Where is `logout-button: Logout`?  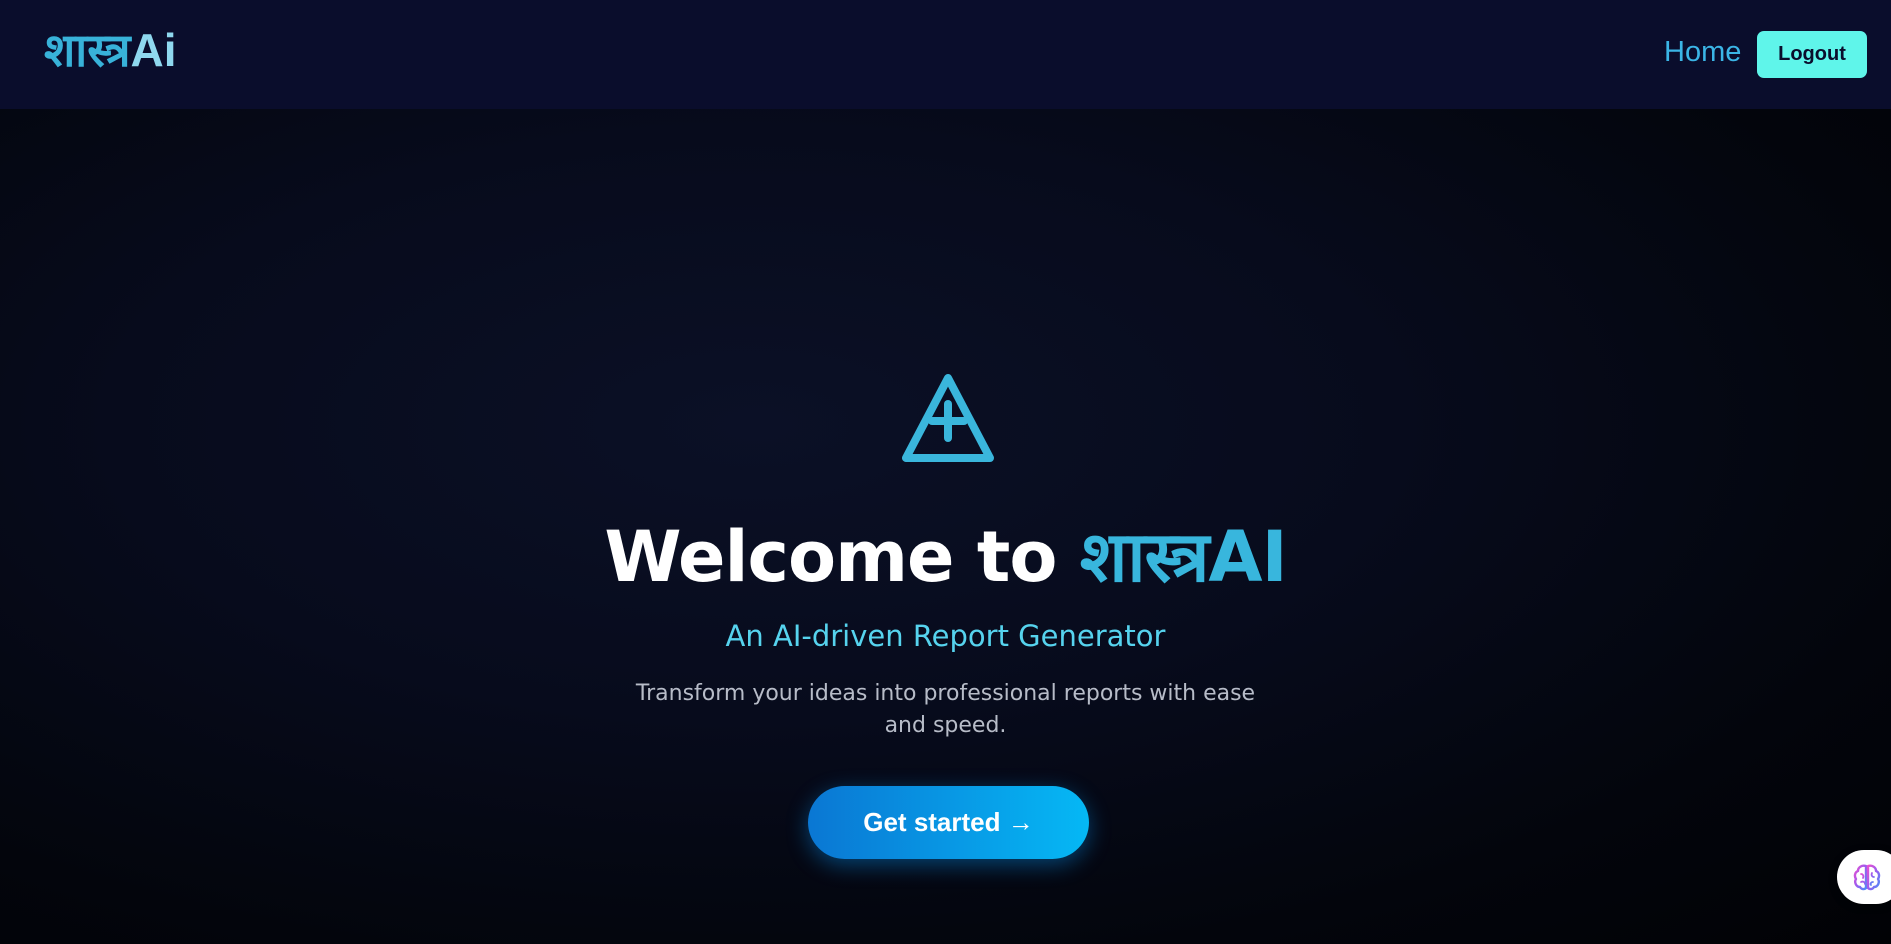
logout-button: Logout is located at coordinates (1812, 54).